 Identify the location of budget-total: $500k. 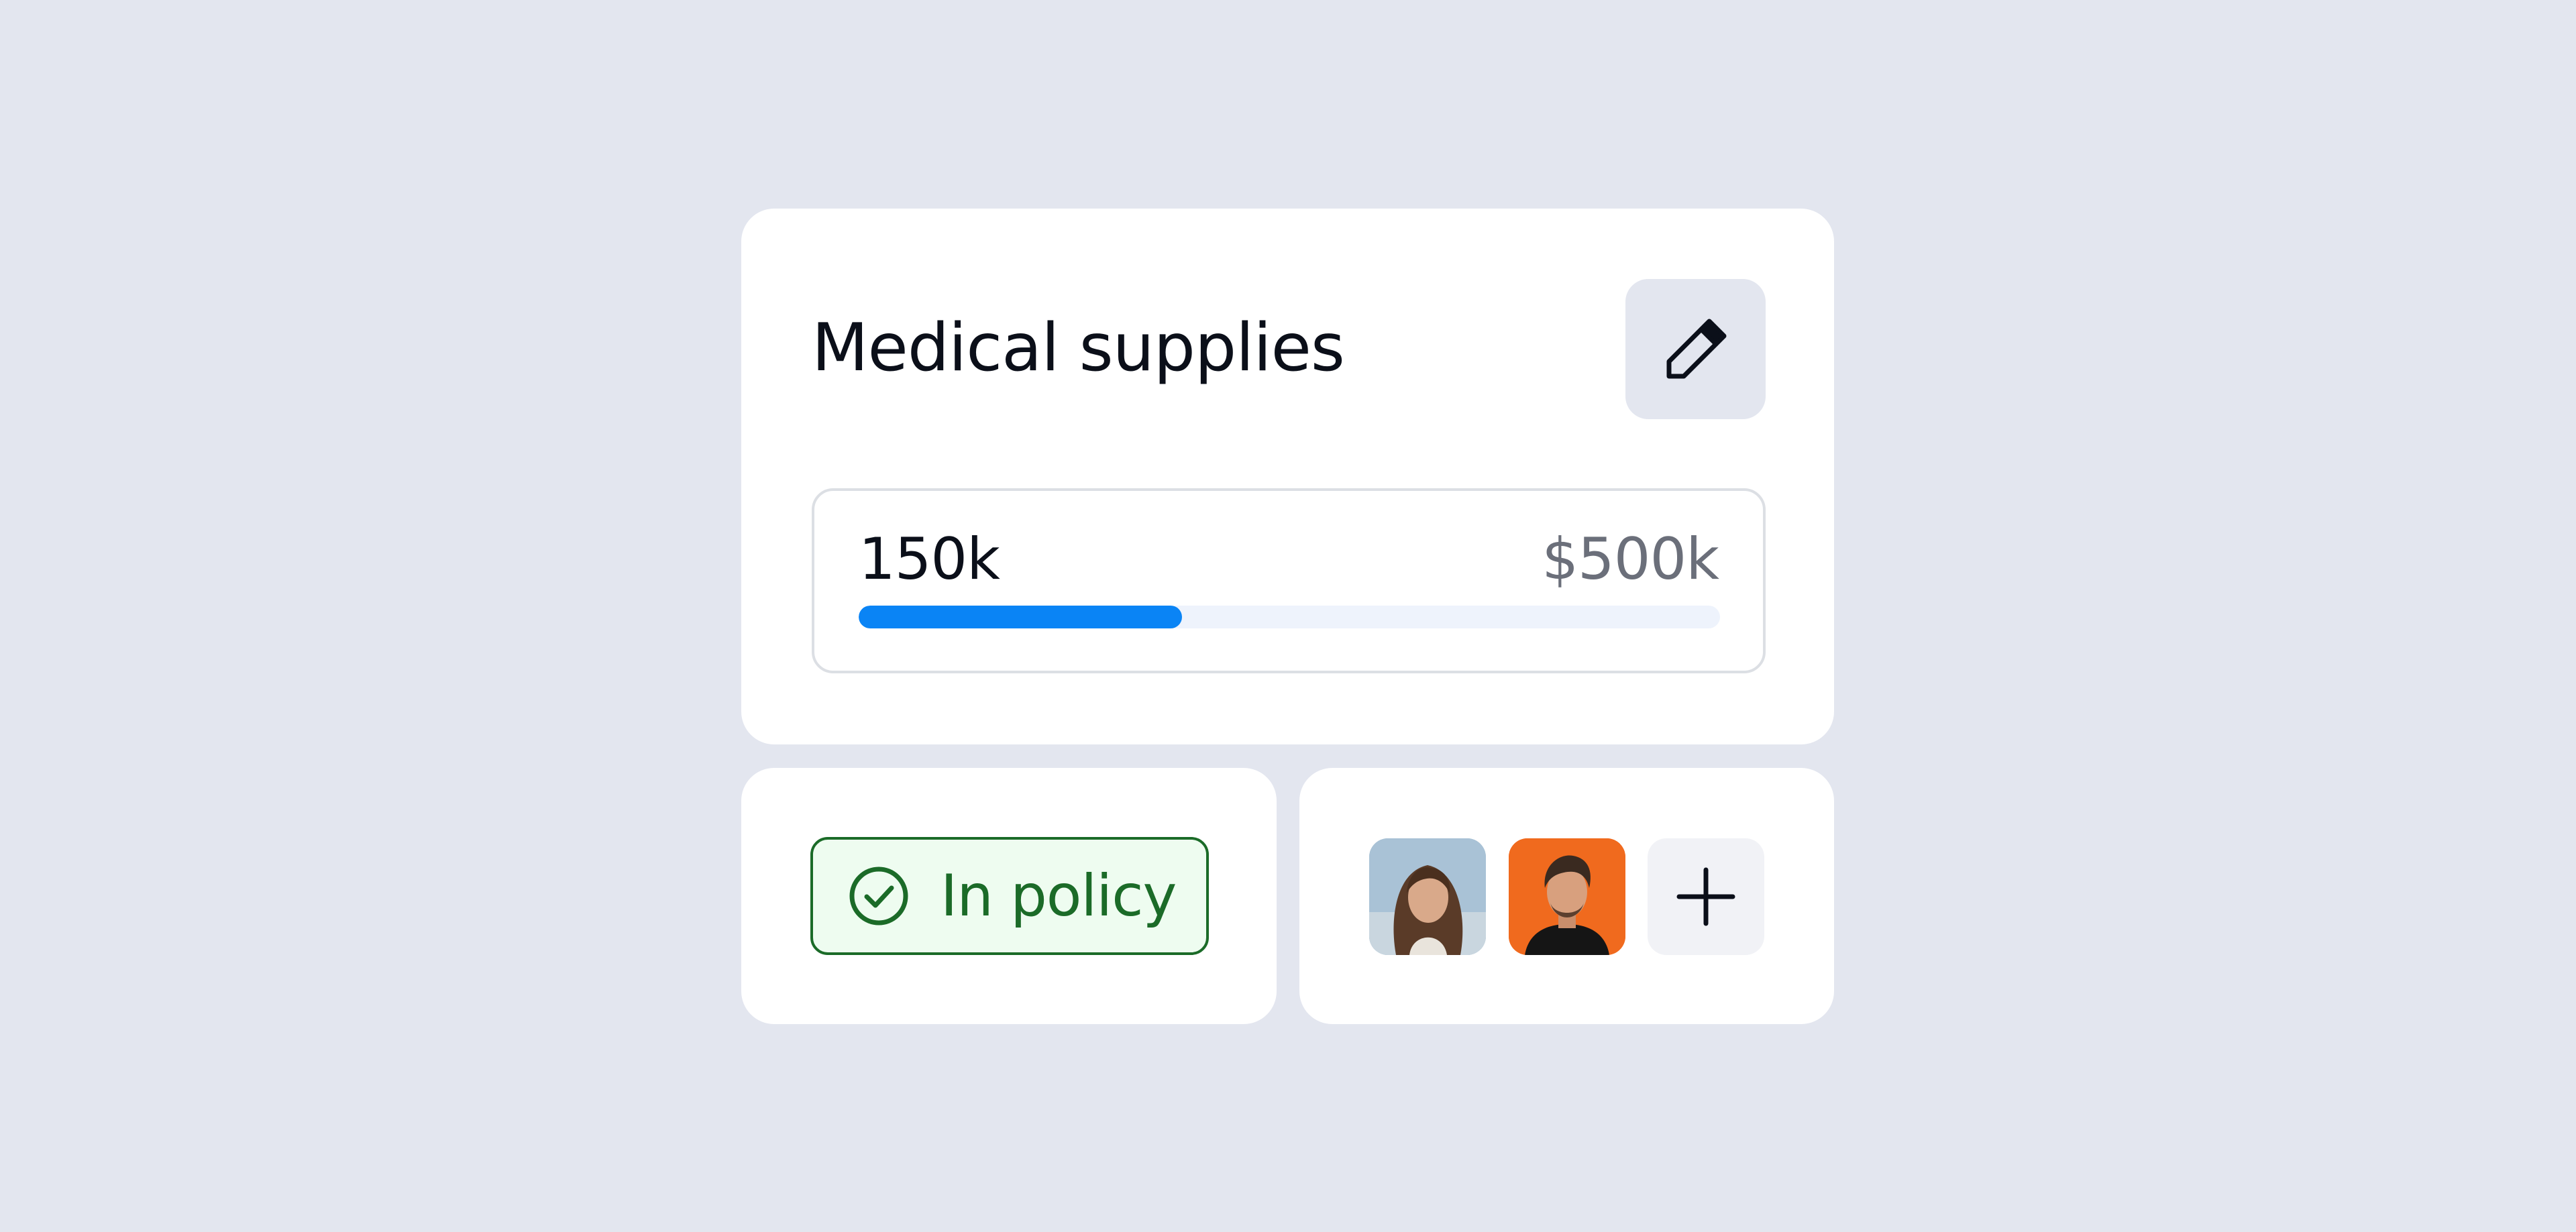
(1630, 559).